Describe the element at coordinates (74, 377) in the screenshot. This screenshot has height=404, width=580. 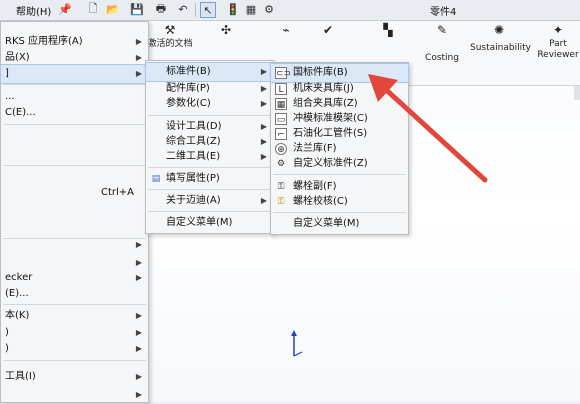
I see `menu-item-tools-i: 工具(I) ▶` at that location.